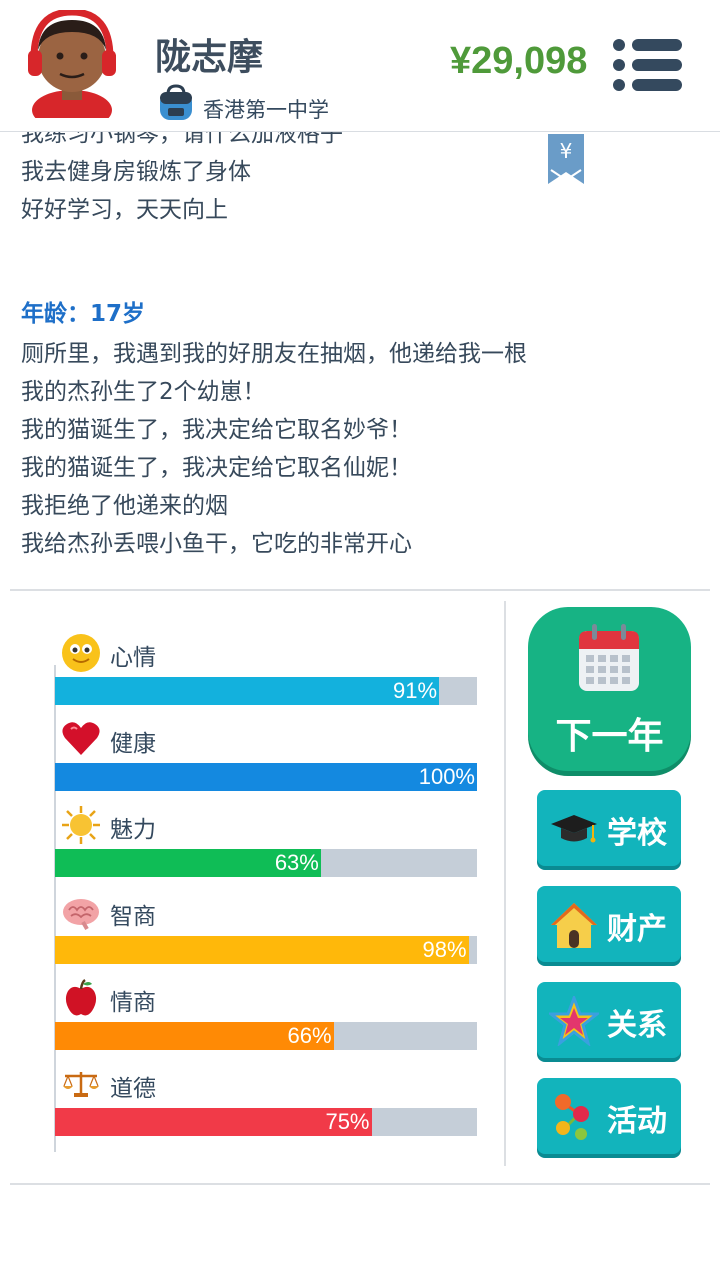 Image resolution: width=720 pixels, height=1280 pixels. I want to click on activities-button: 活动, so click(609, 1116).